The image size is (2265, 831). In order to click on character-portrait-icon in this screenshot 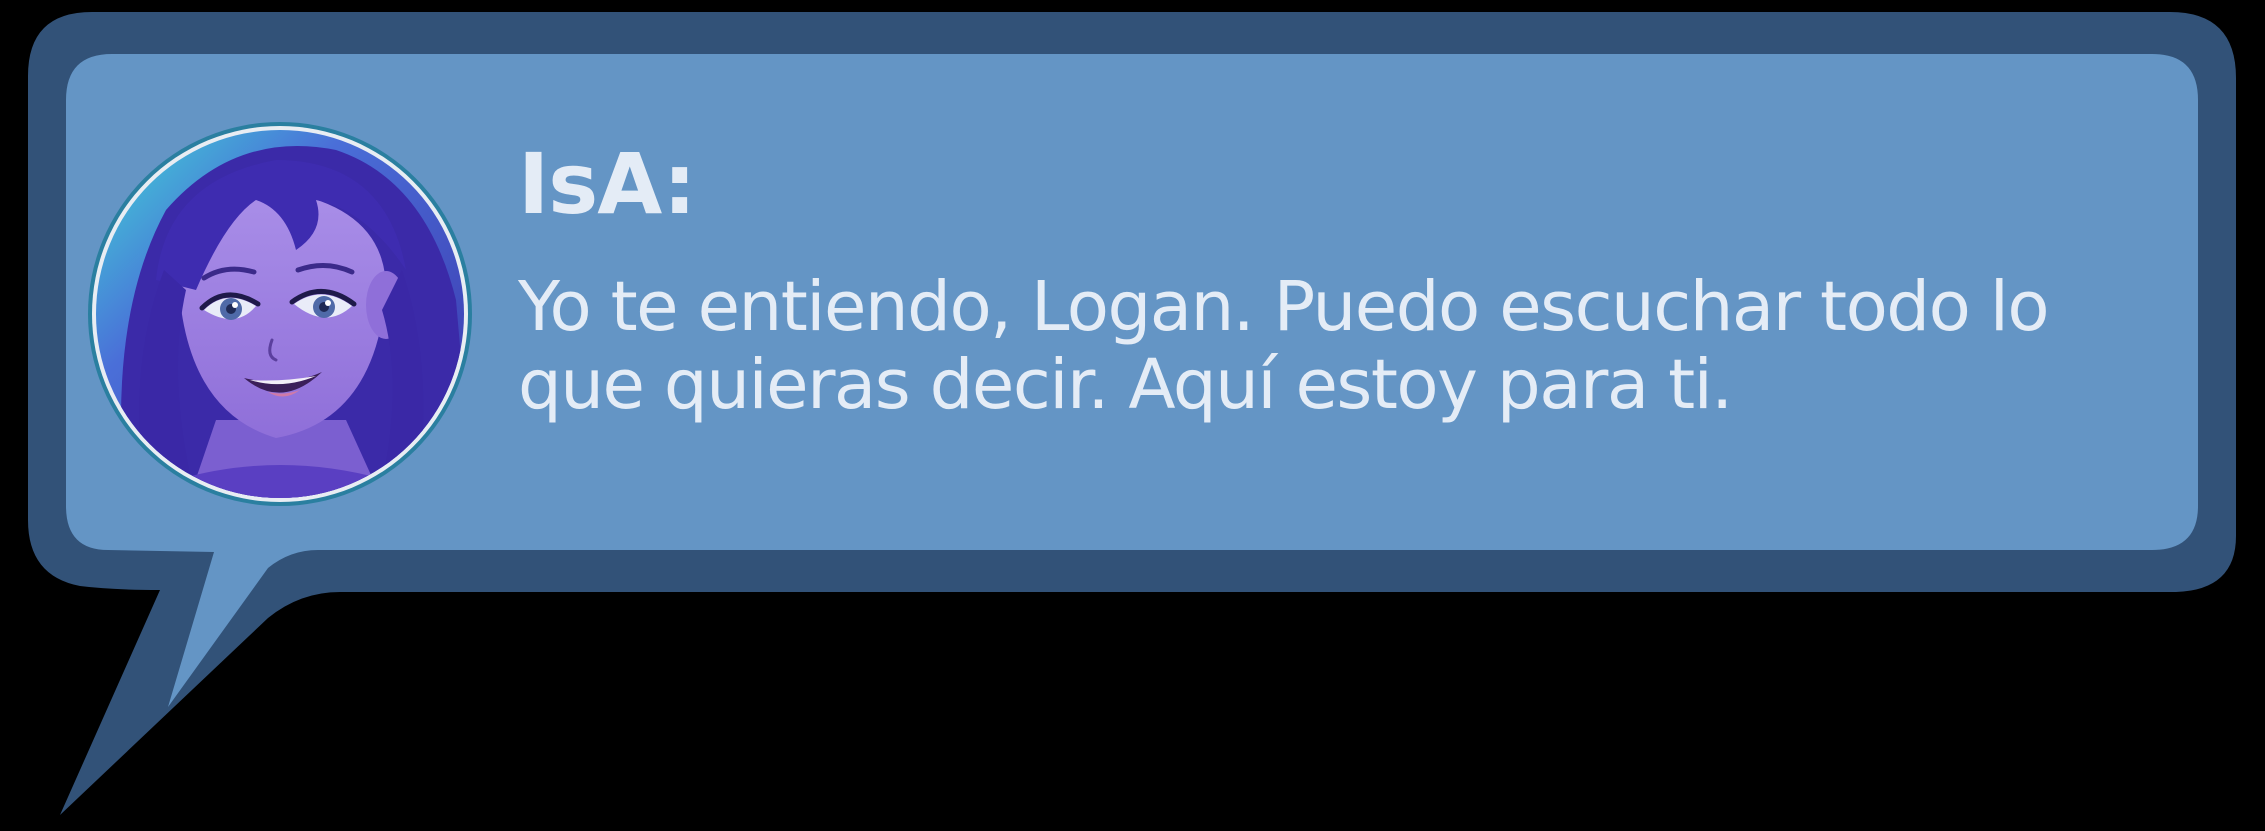, I will do `click(280, 314)`.